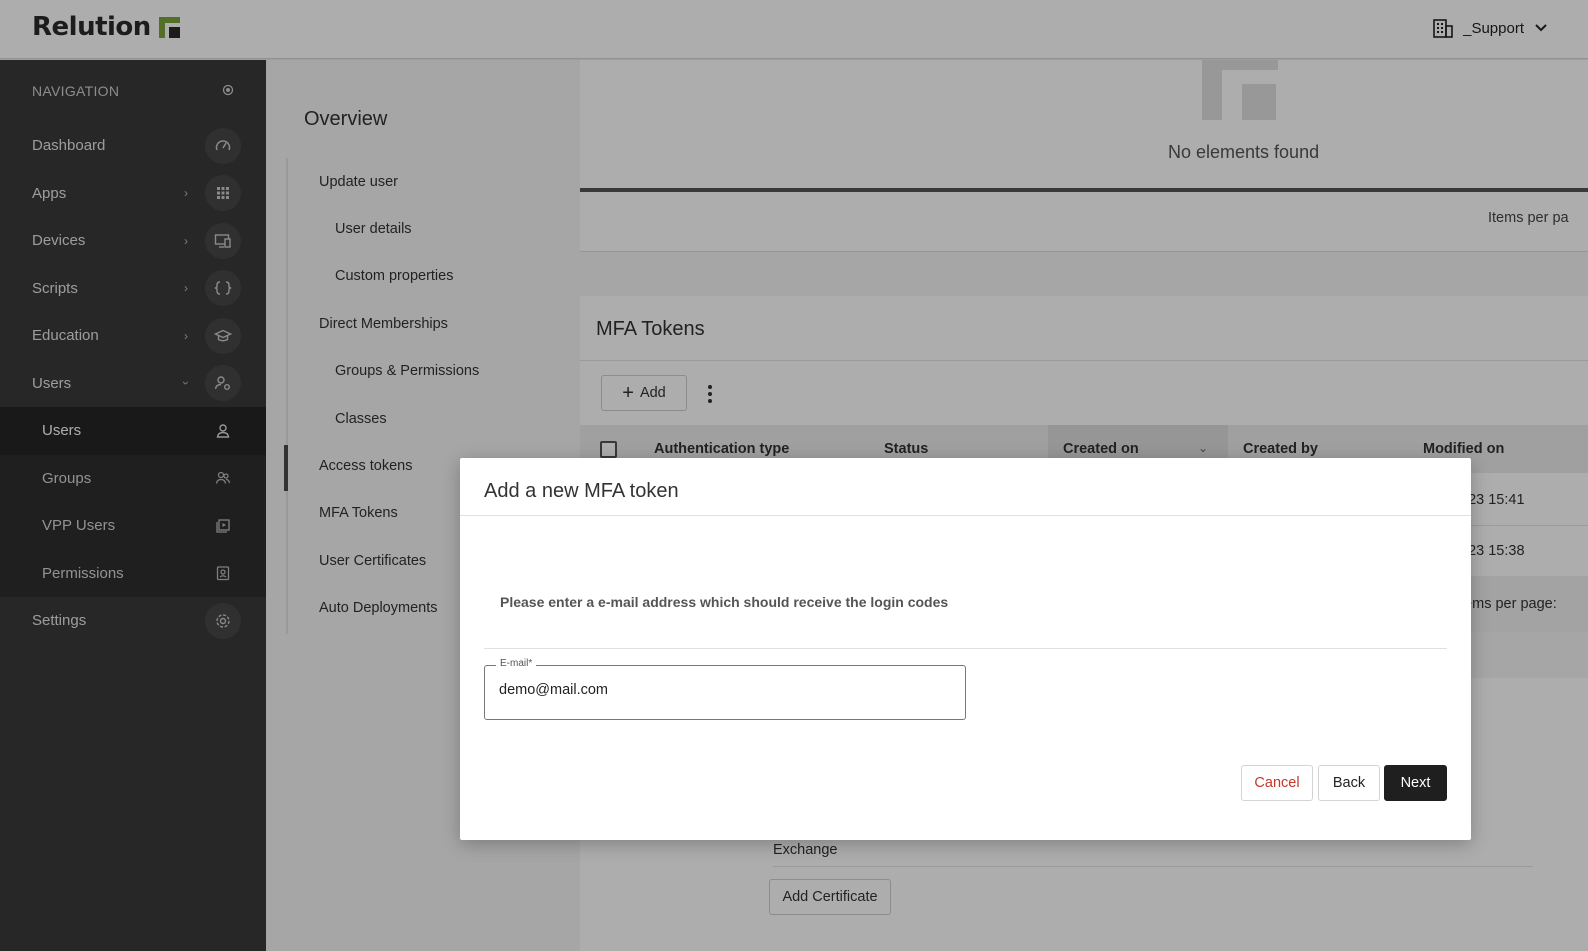 This screenshot has height=951, width=1588. I want to click on next-button: Next, so click(1415, 783).